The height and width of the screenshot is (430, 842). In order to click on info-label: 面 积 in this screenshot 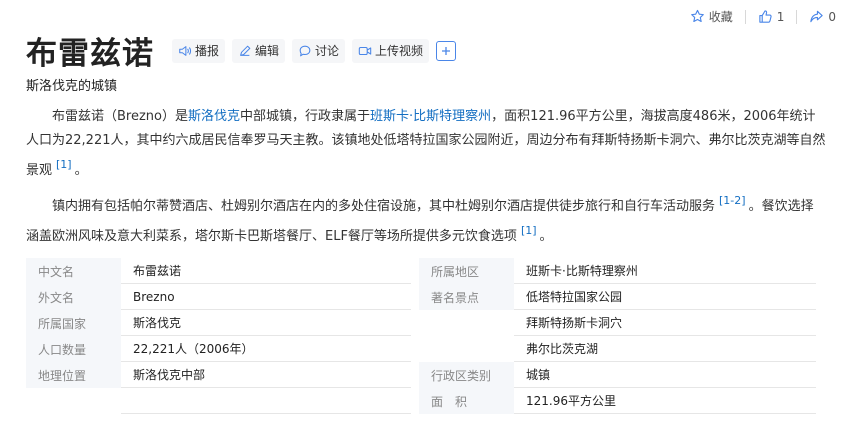, I will do `click(466, 401)`.